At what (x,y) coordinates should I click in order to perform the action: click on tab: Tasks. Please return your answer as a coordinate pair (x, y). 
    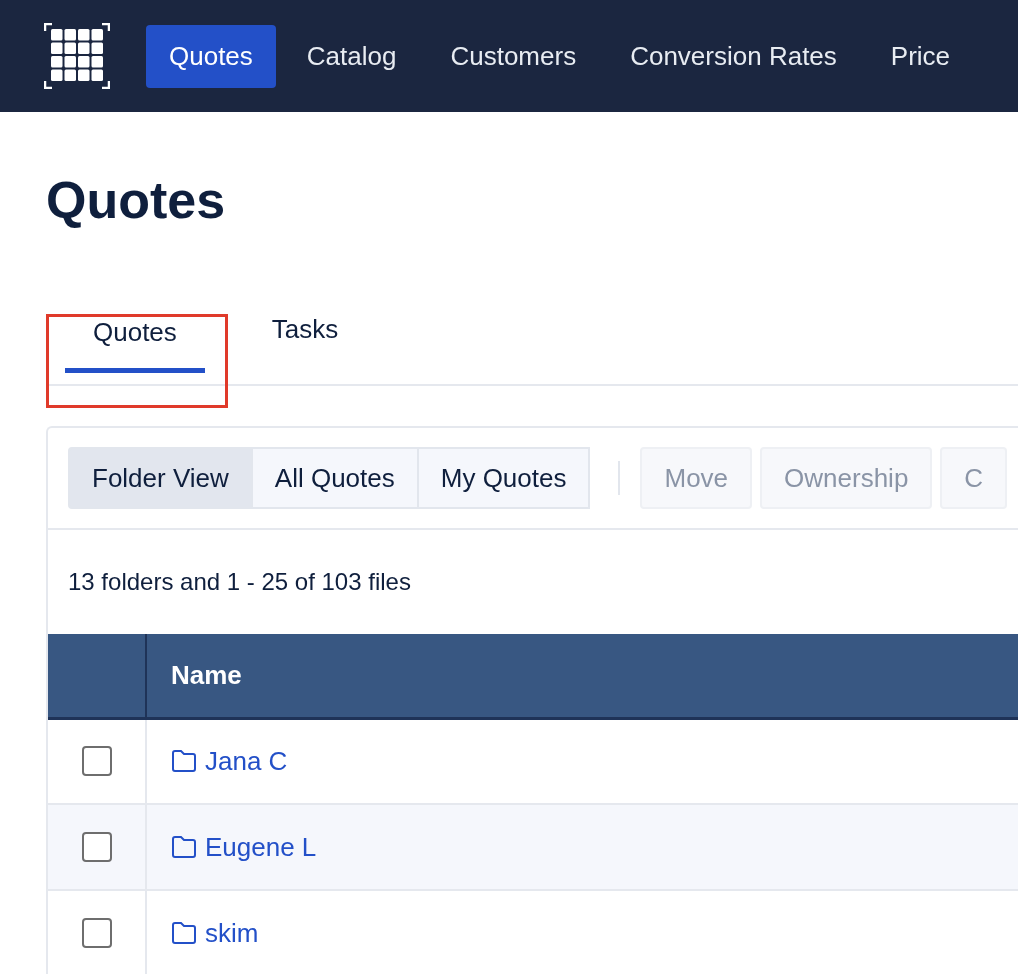
    Looking at the image, I should click on (305, 349).